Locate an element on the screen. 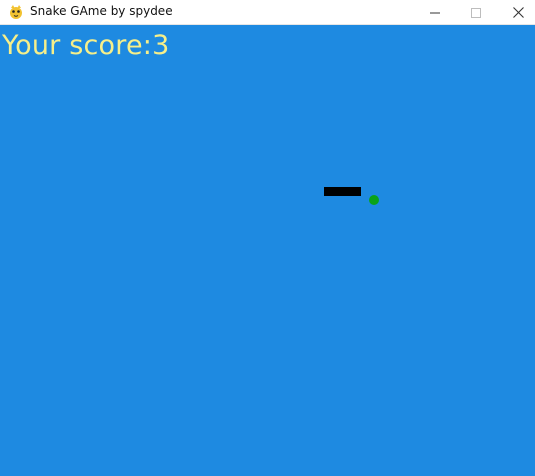 This screenshot has height=476, width=535. title-bar: Snake GAme by spydee is located at coordinates (267, 12).